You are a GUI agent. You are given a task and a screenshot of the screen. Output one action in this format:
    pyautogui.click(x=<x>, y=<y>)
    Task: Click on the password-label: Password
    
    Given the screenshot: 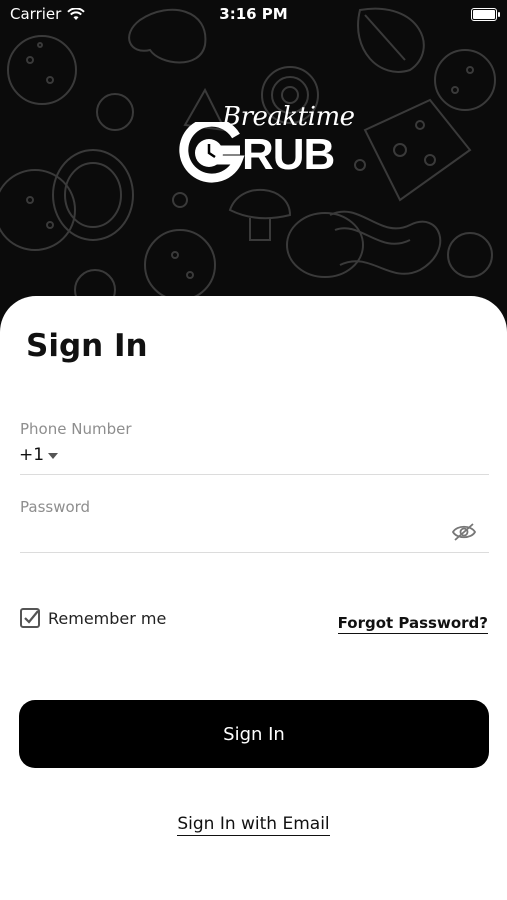 What is the action you would take?
    pyautogui.click(x=55, y=507)
    